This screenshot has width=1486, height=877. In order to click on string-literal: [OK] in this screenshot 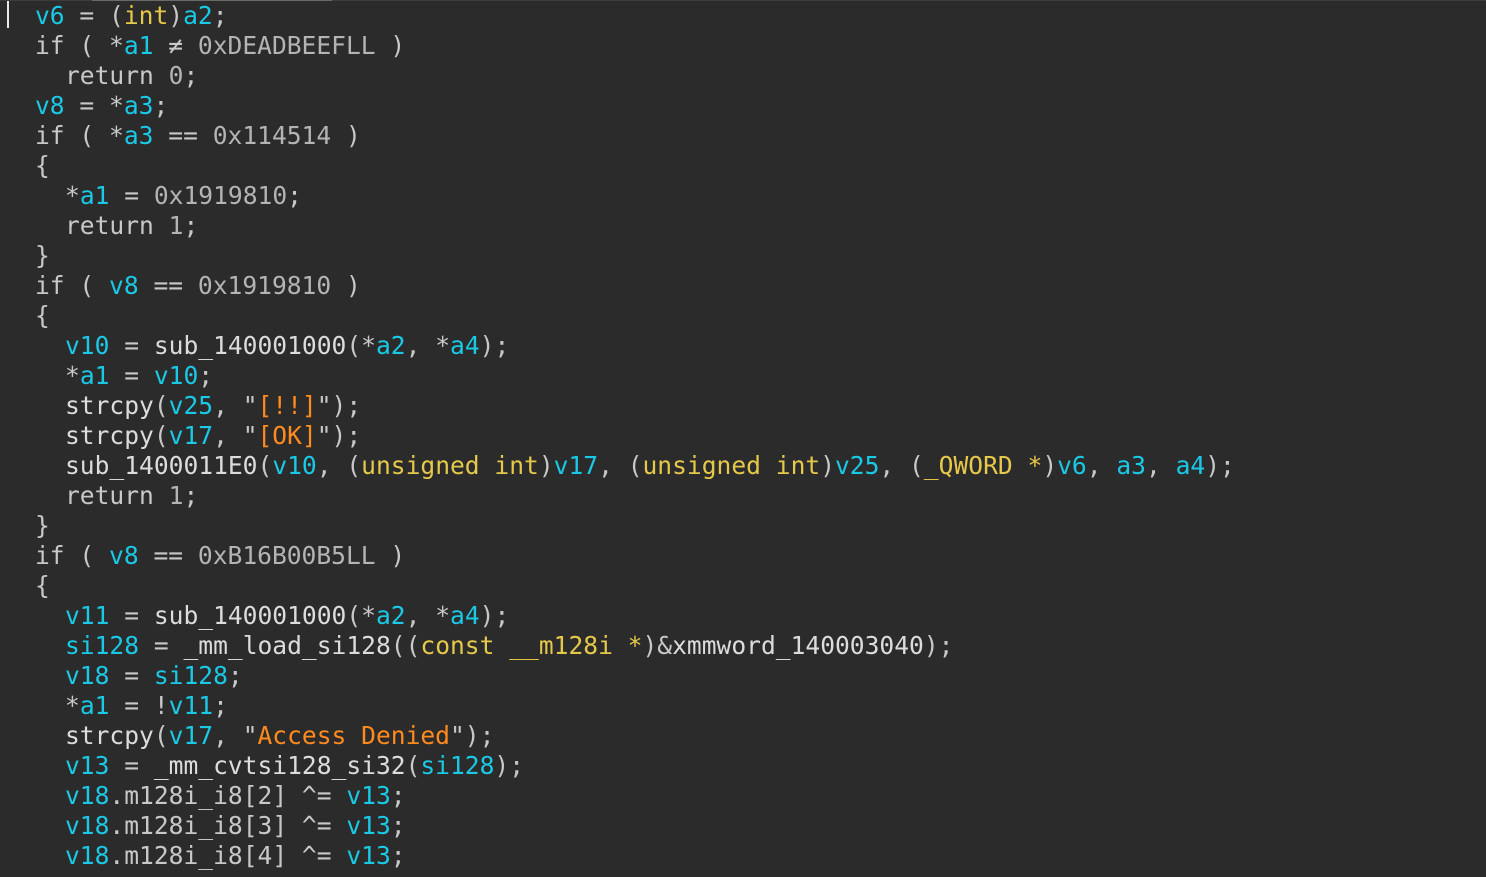, I will do `click(287, 435)`.